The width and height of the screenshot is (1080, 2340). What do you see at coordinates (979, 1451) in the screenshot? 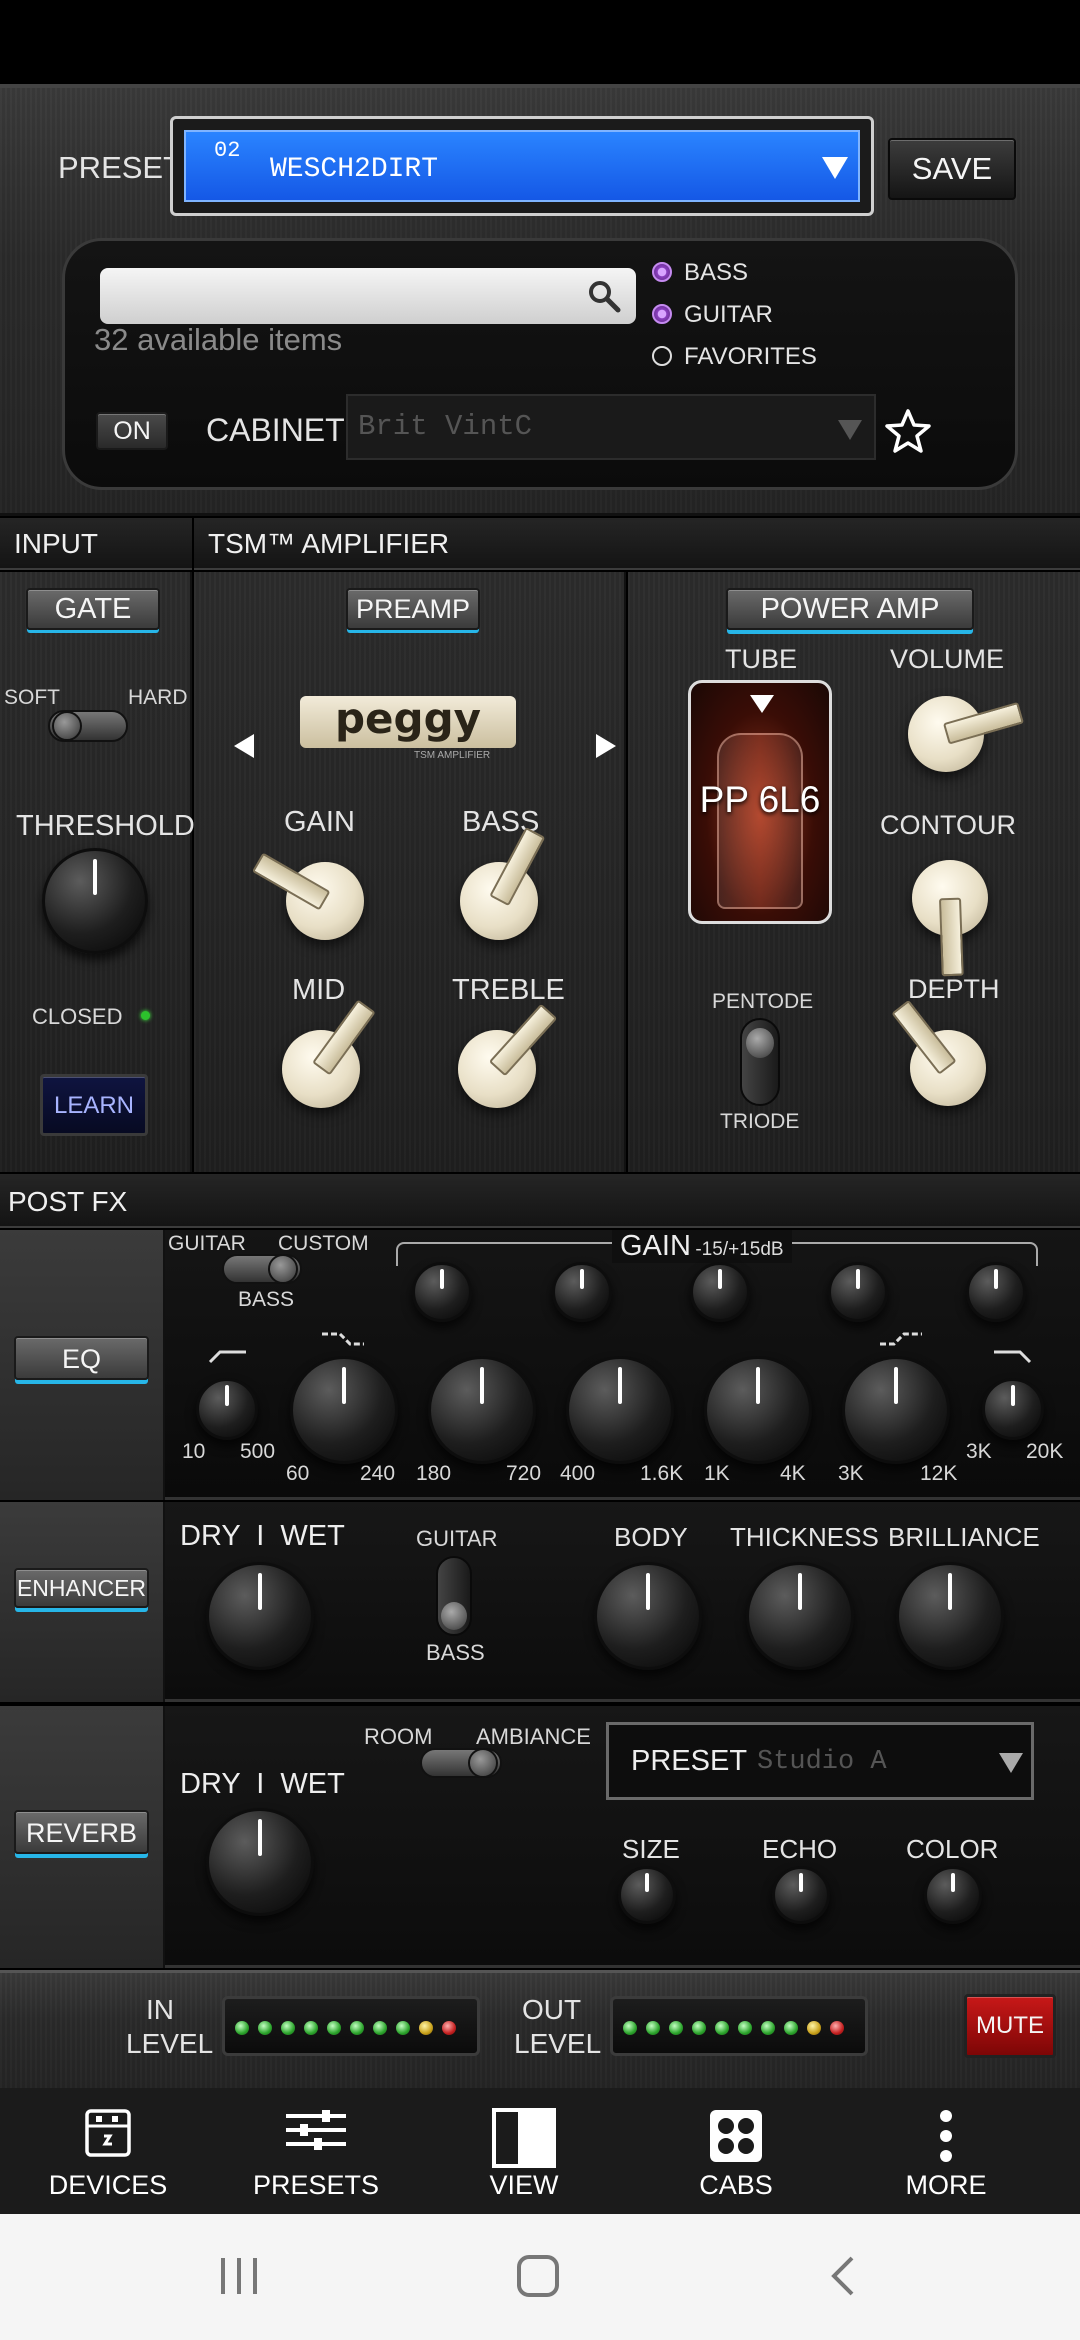
I see `eq-band7-min: 3K` at bounding box center [979, 1451].